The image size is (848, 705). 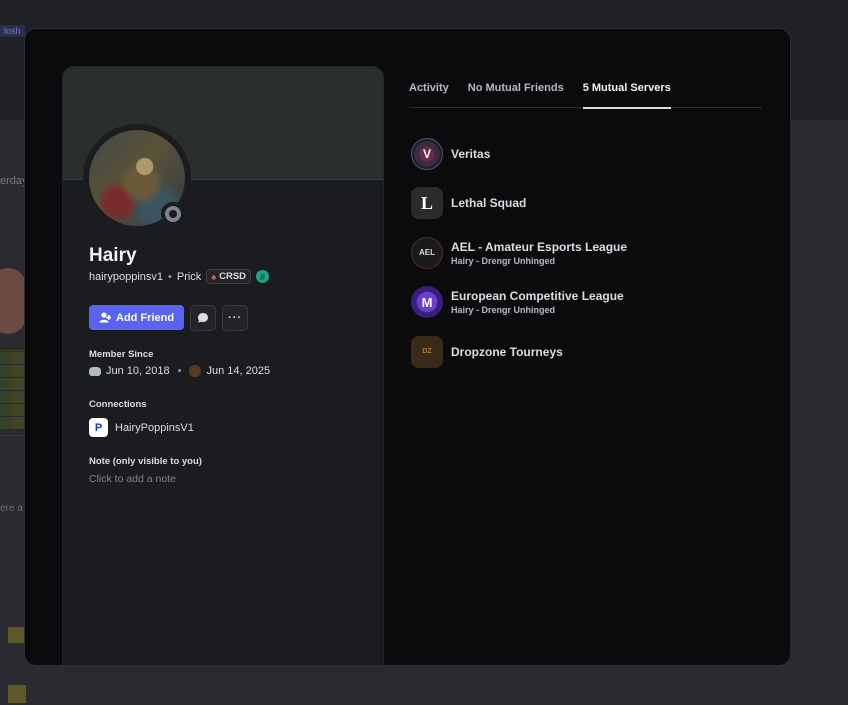 I want to click on tab-activity: Activity, so click(x=429, y=94).